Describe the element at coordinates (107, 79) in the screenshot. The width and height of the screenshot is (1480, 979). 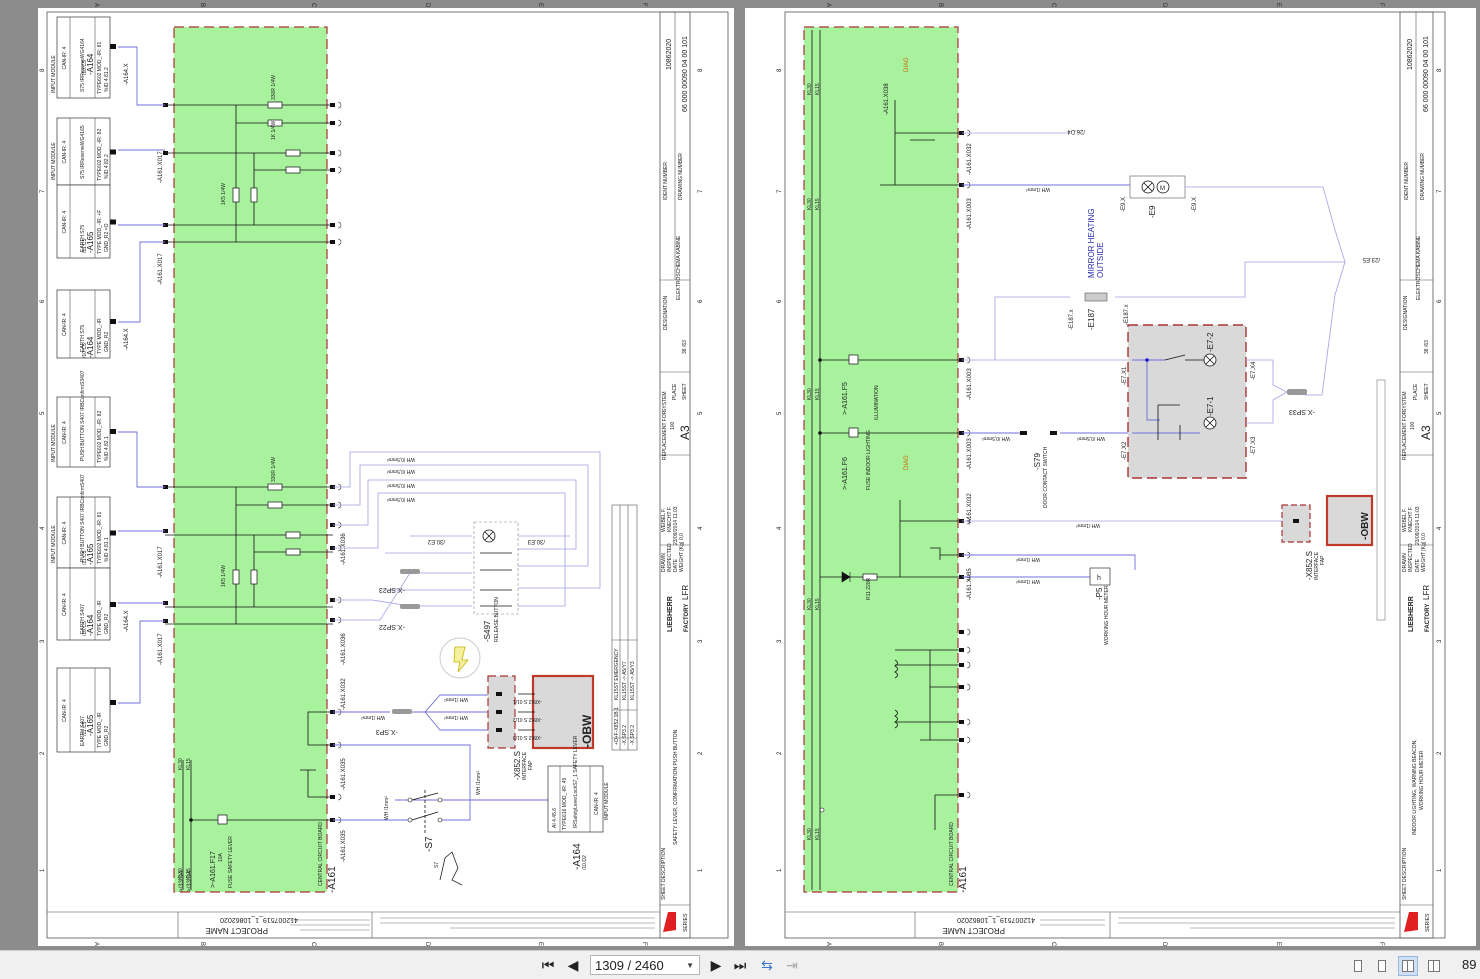
I see `module-id: %ID 4.81.2` at that location.